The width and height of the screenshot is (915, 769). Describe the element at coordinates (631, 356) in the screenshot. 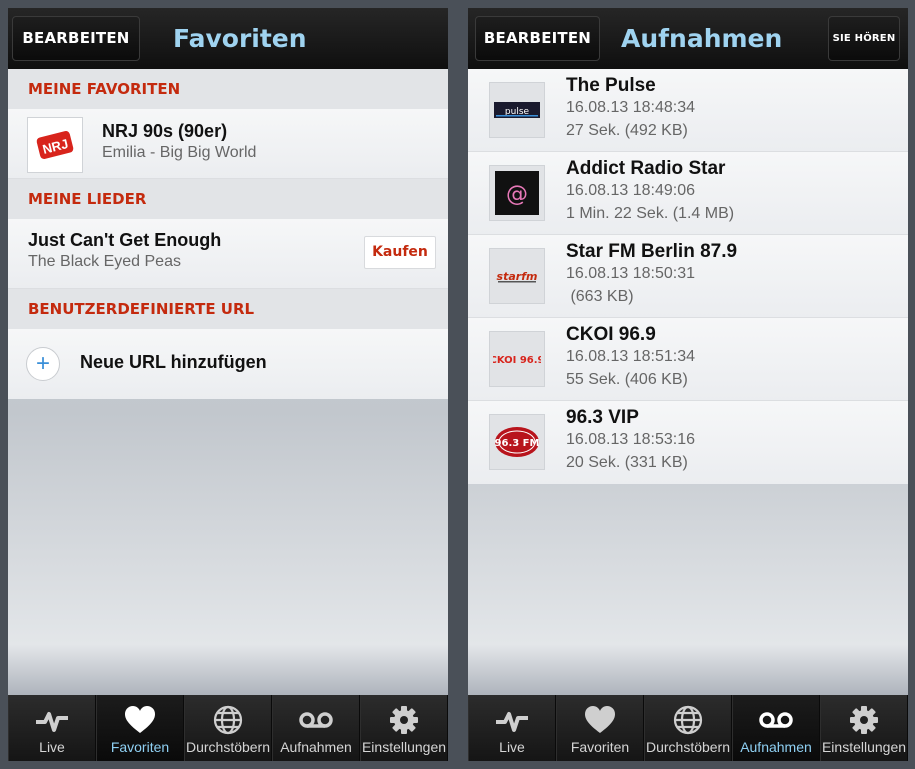

I see `recording-date: 16.08.13 18:51:34` at that location.